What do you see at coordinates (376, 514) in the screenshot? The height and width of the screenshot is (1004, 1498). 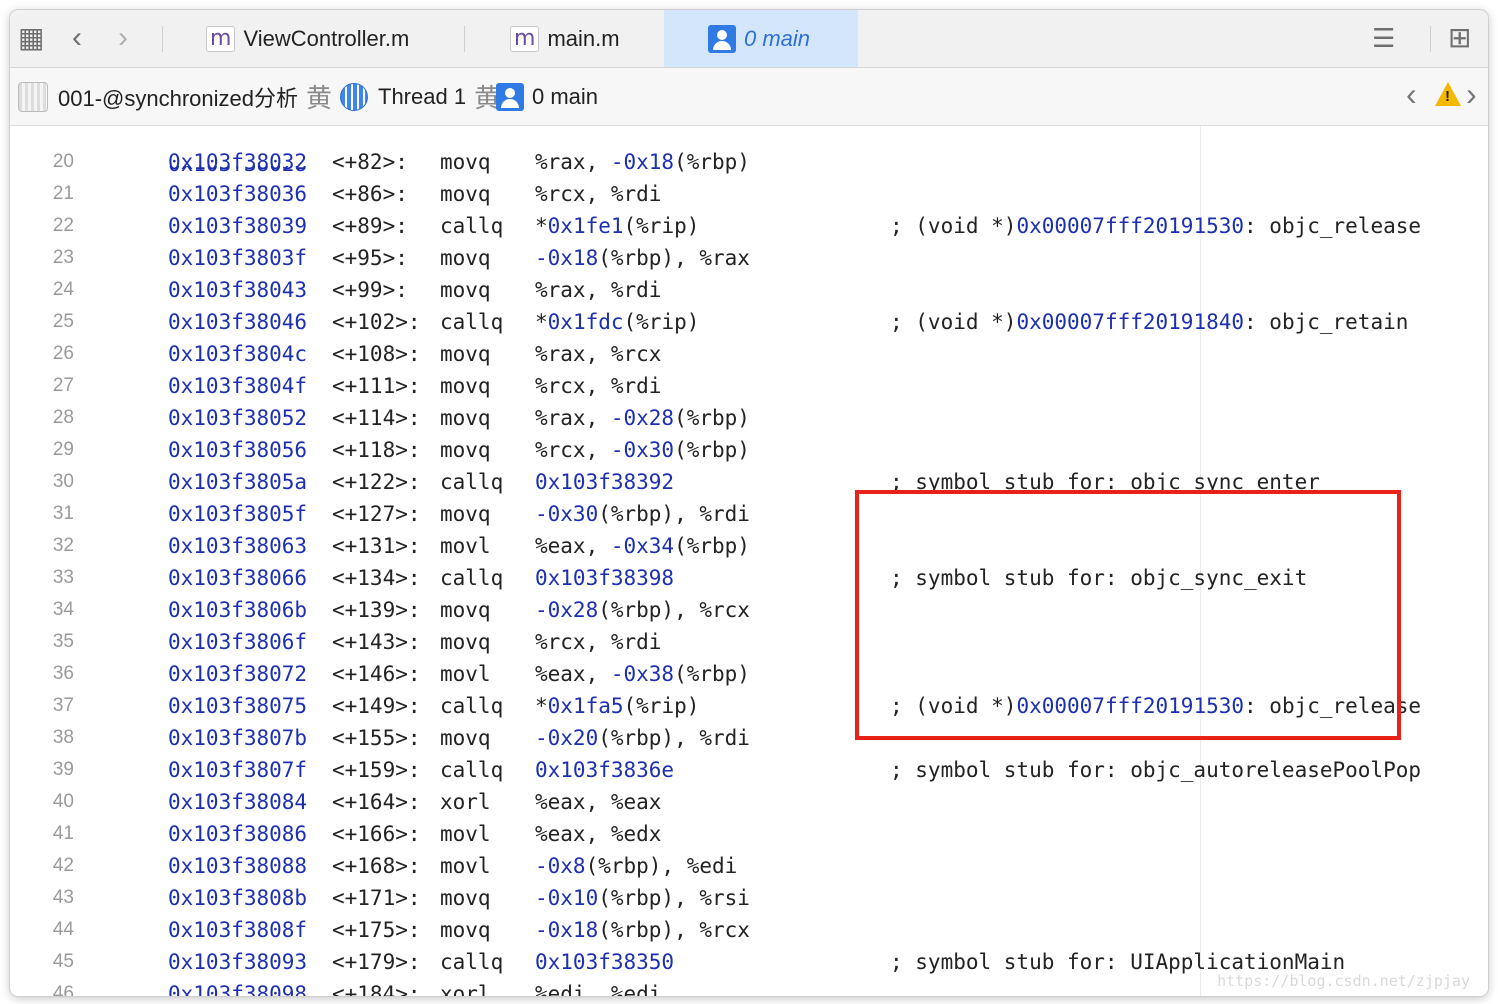 I see `instruction-offset: <+127>:` at bounding box center [376, 514].